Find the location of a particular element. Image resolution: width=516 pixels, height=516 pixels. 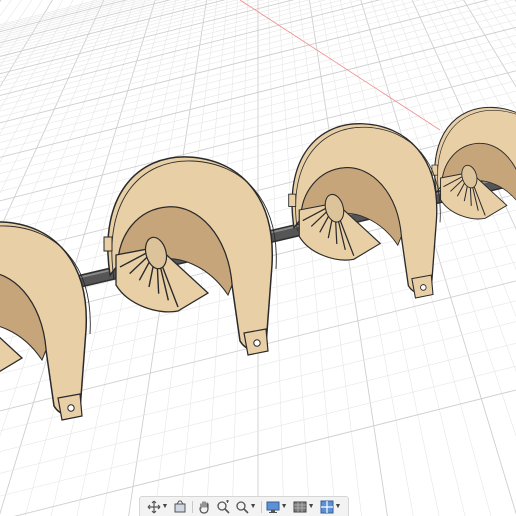

pan-icon is located at coordinates (203, 507).